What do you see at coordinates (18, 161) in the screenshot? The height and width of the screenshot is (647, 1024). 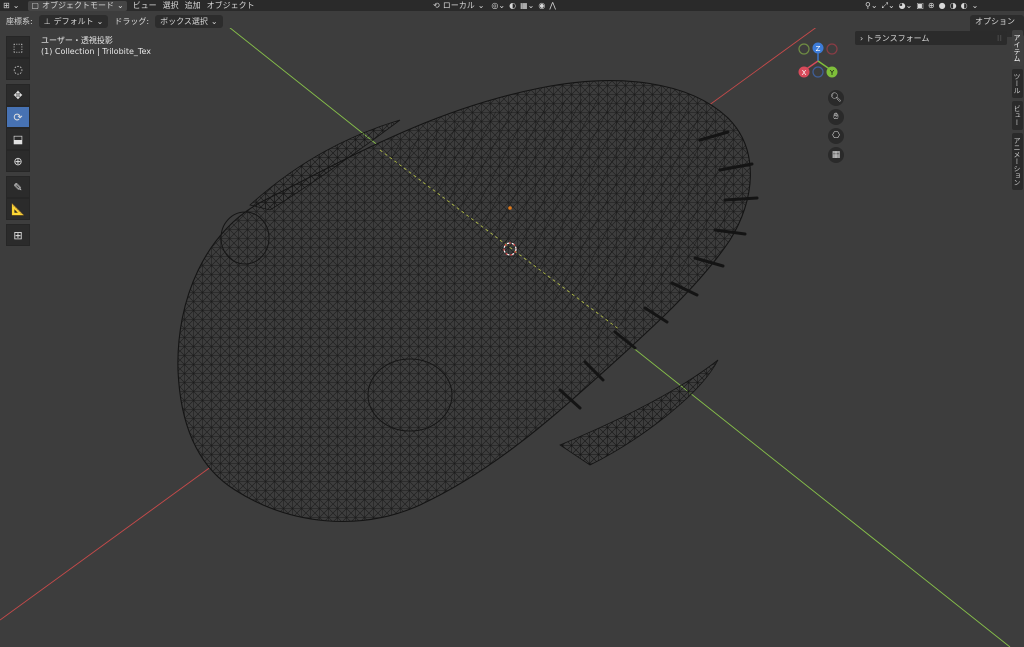 I see `transform-tool-icon: ⊕` at bounding box center [18, 161].